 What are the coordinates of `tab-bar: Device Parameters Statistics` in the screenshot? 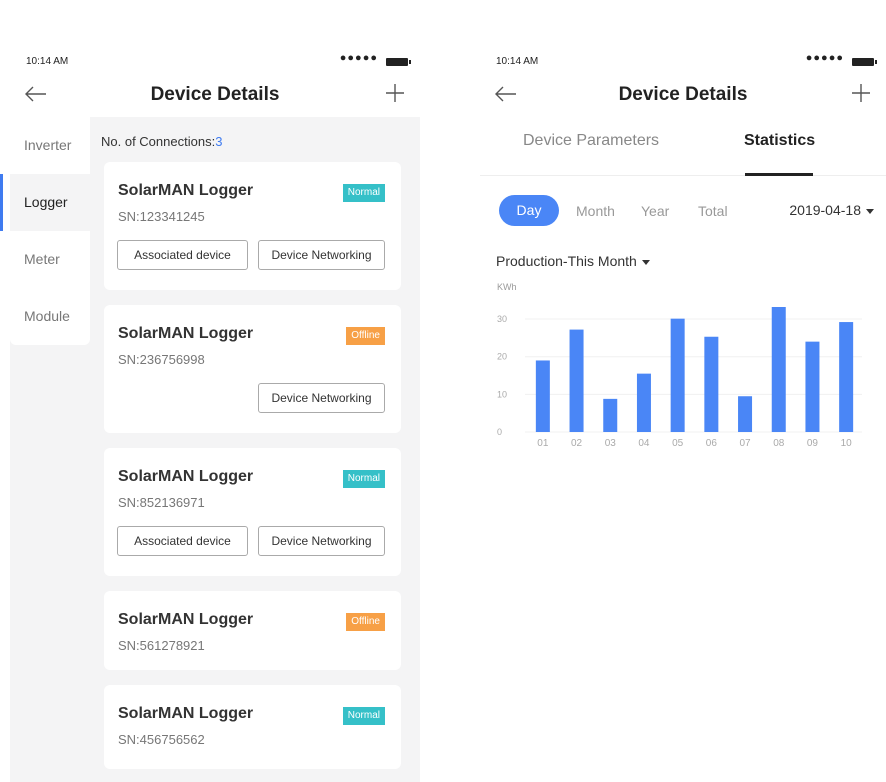 It's located at (683, 147).